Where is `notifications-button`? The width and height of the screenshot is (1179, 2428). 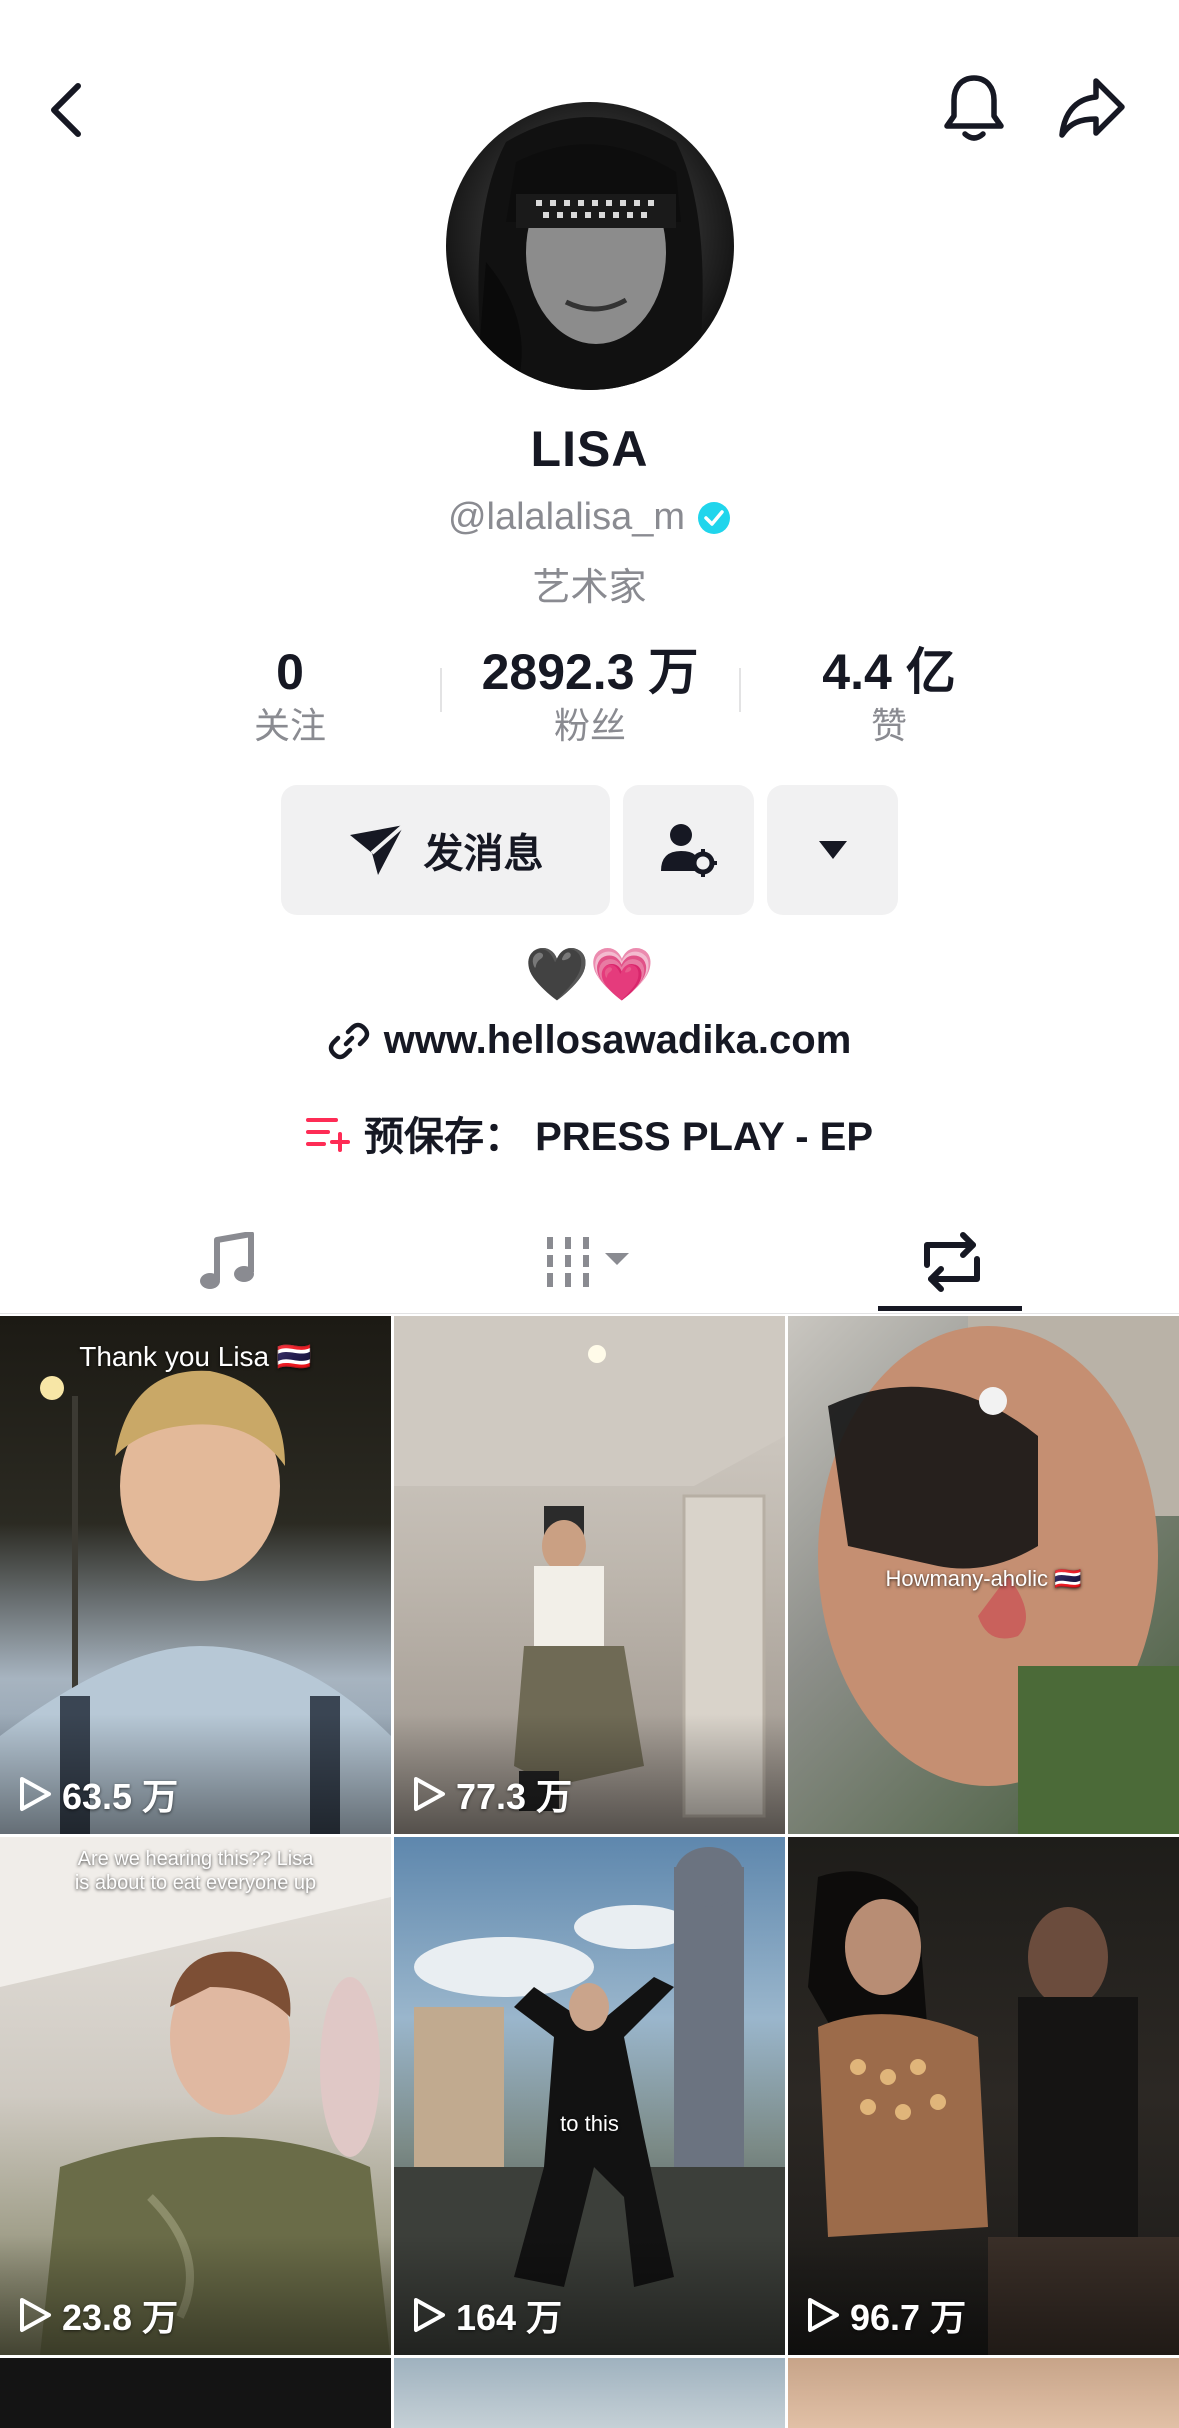
notifications-button is located at coordinates (974, 108).